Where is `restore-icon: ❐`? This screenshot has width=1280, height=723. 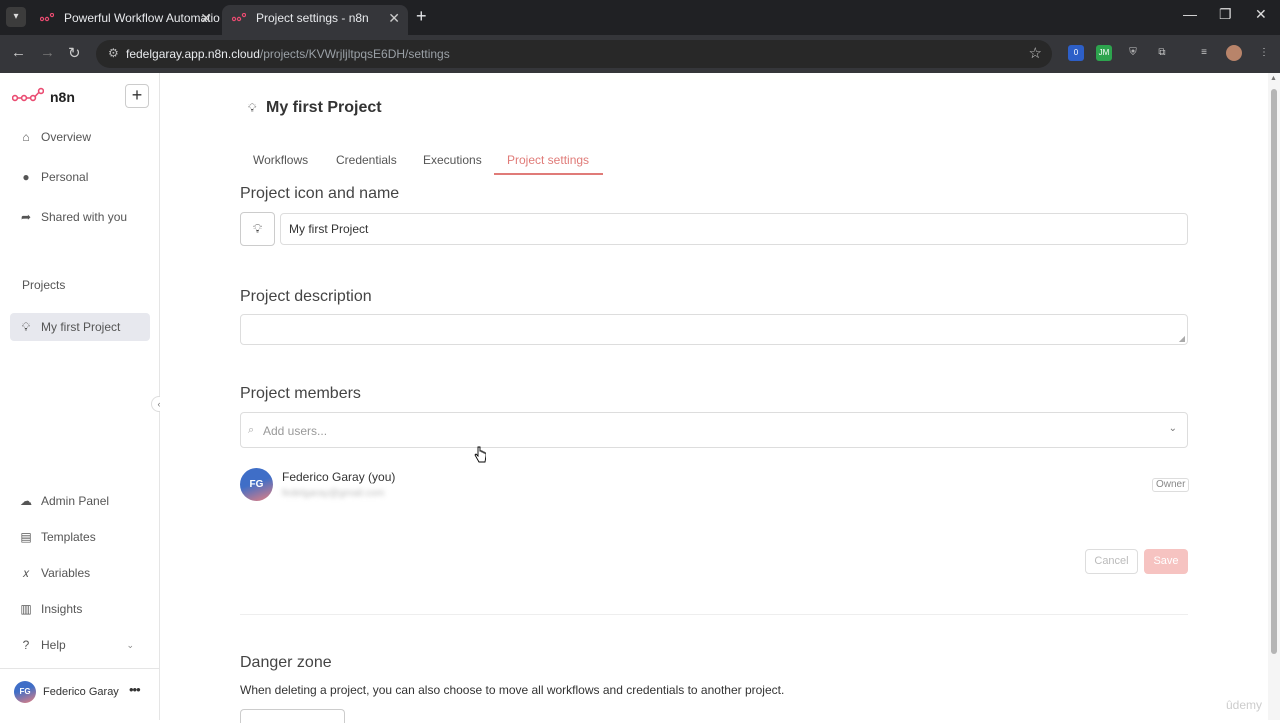 restore-icon: ❐ is located at coordinates (1225, 14).